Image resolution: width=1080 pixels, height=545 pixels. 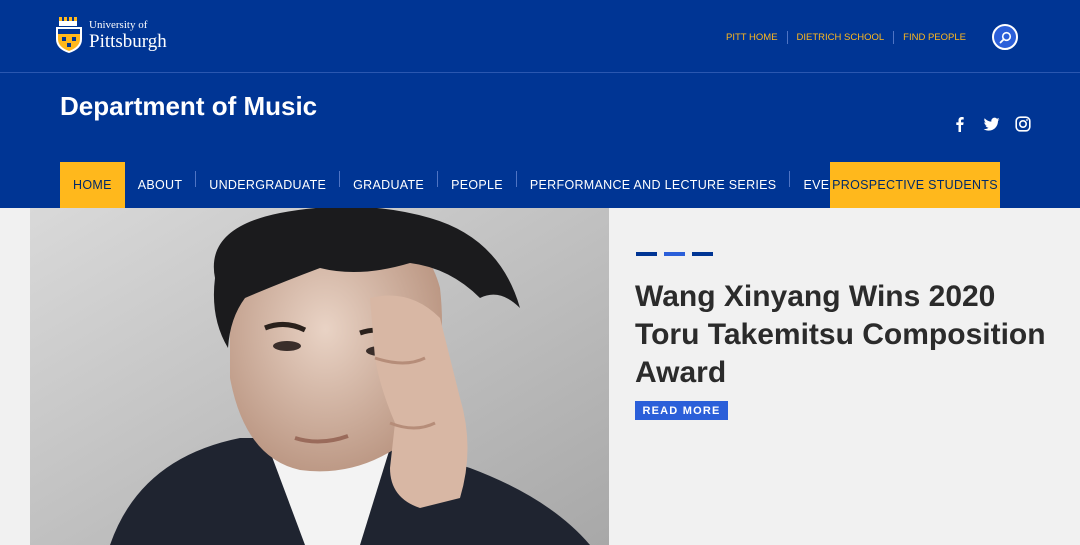 What do you see at coordinates (92, 185) in the screenshot?
I see `nav-item-home: HOME` at bounding box center [92, 185].